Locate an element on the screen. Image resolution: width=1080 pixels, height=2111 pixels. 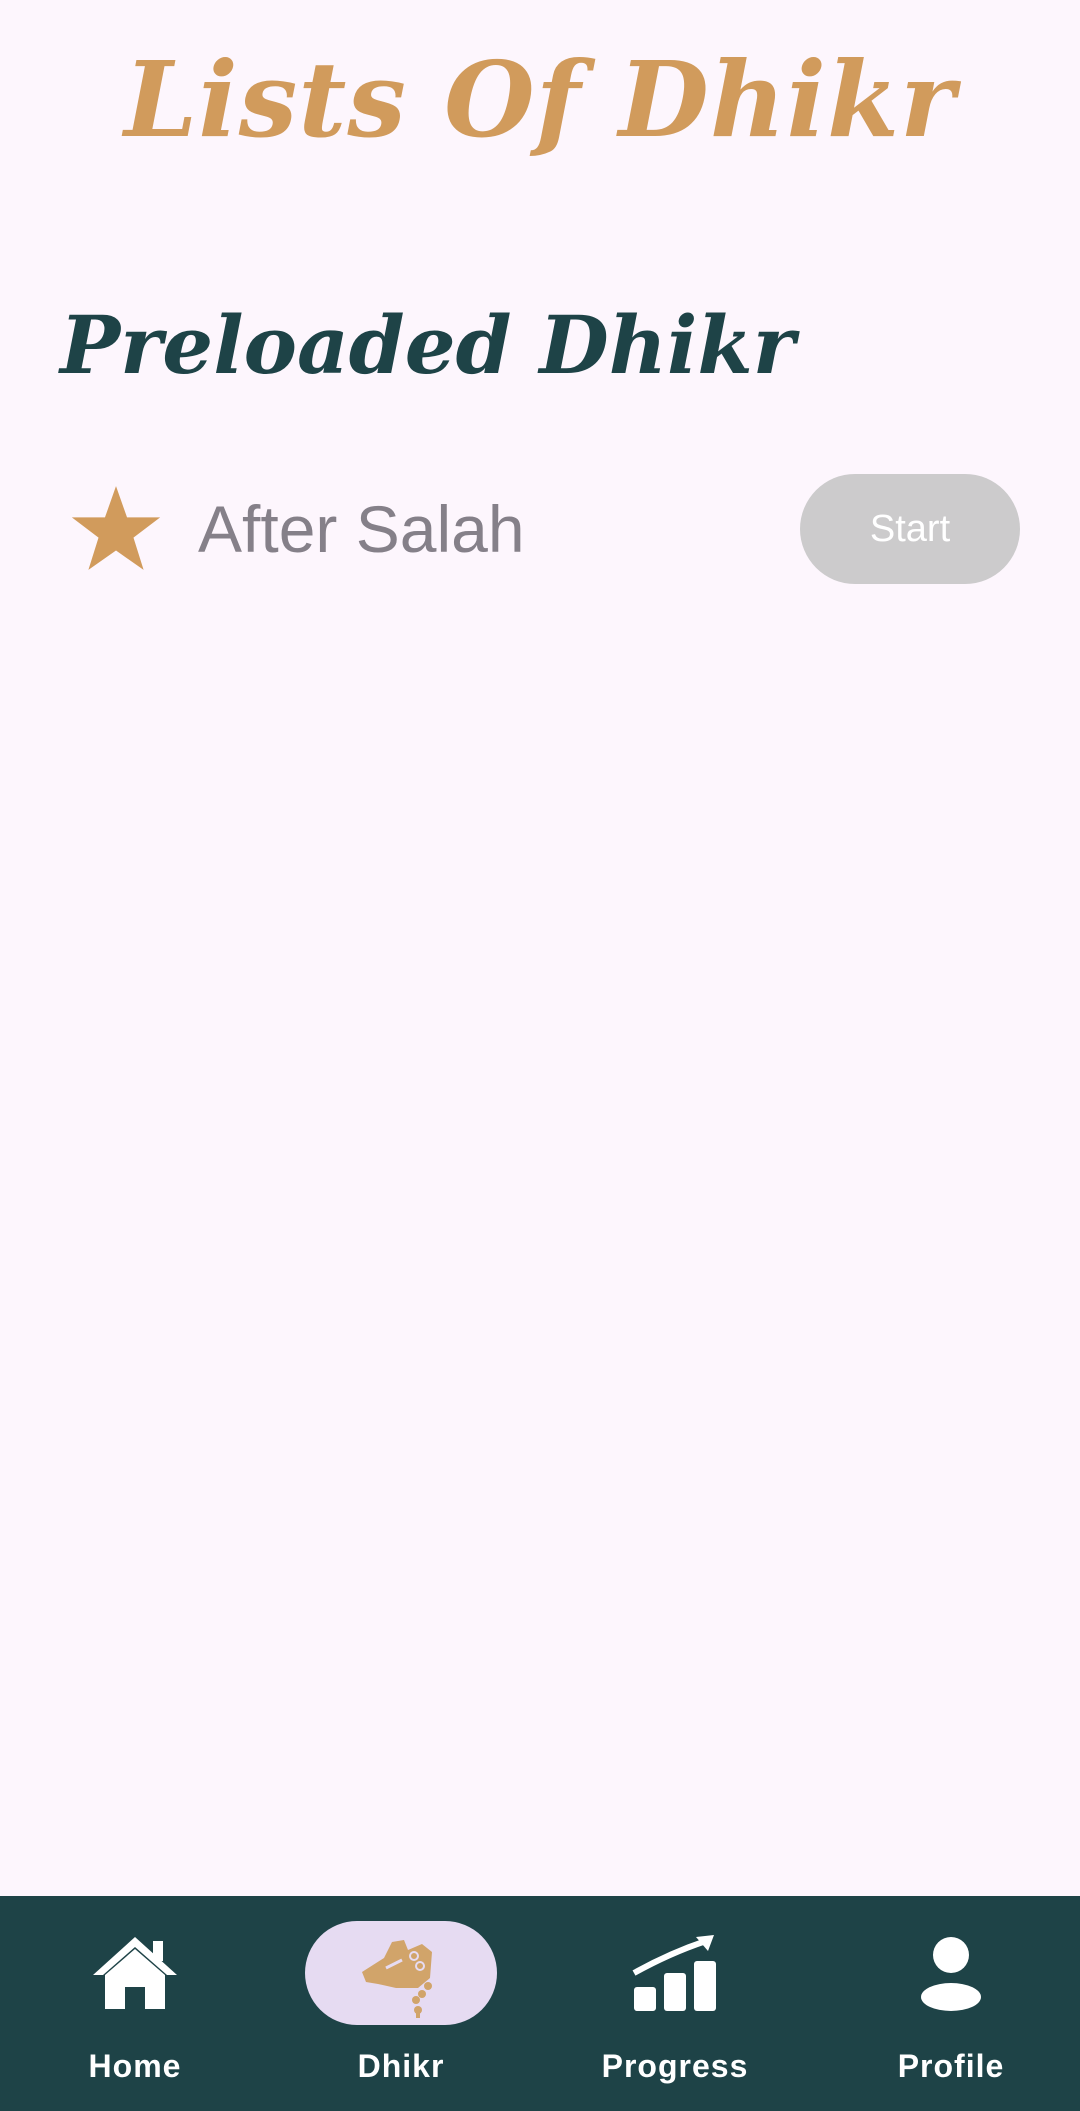
bottom-navigation-bar: Home Dhikr Progress Profile is located at coordinates (540, 2003).